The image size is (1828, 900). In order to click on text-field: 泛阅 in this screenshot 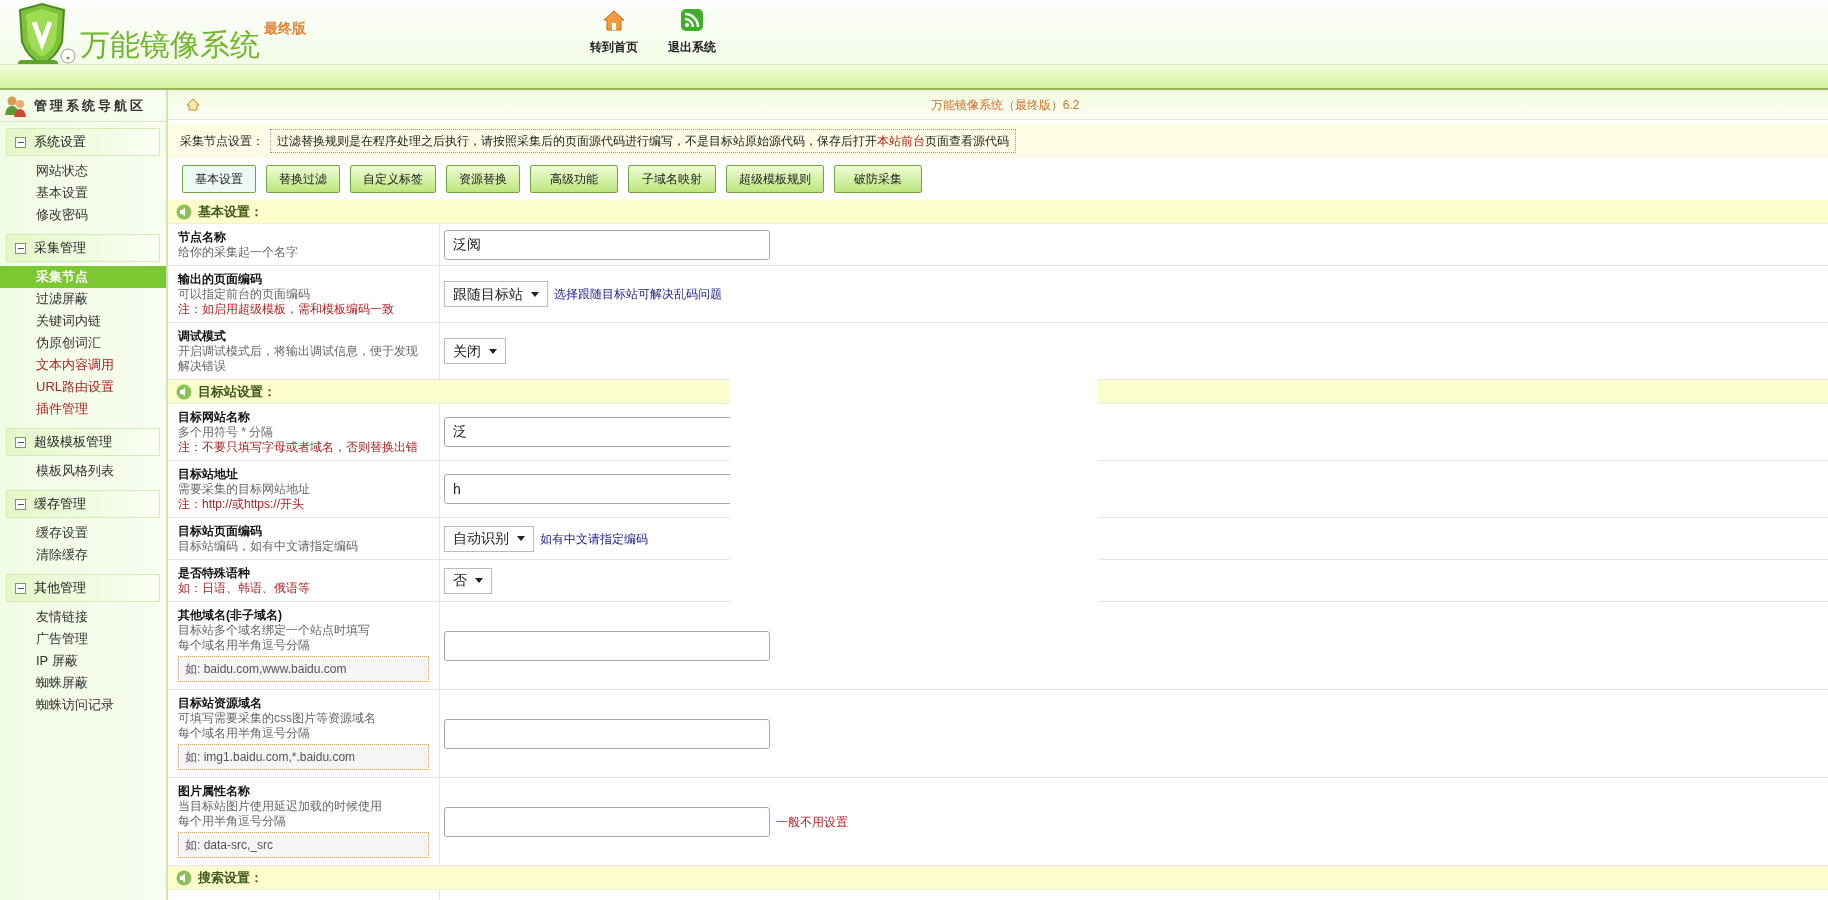, I will do `click(607, 244)`.